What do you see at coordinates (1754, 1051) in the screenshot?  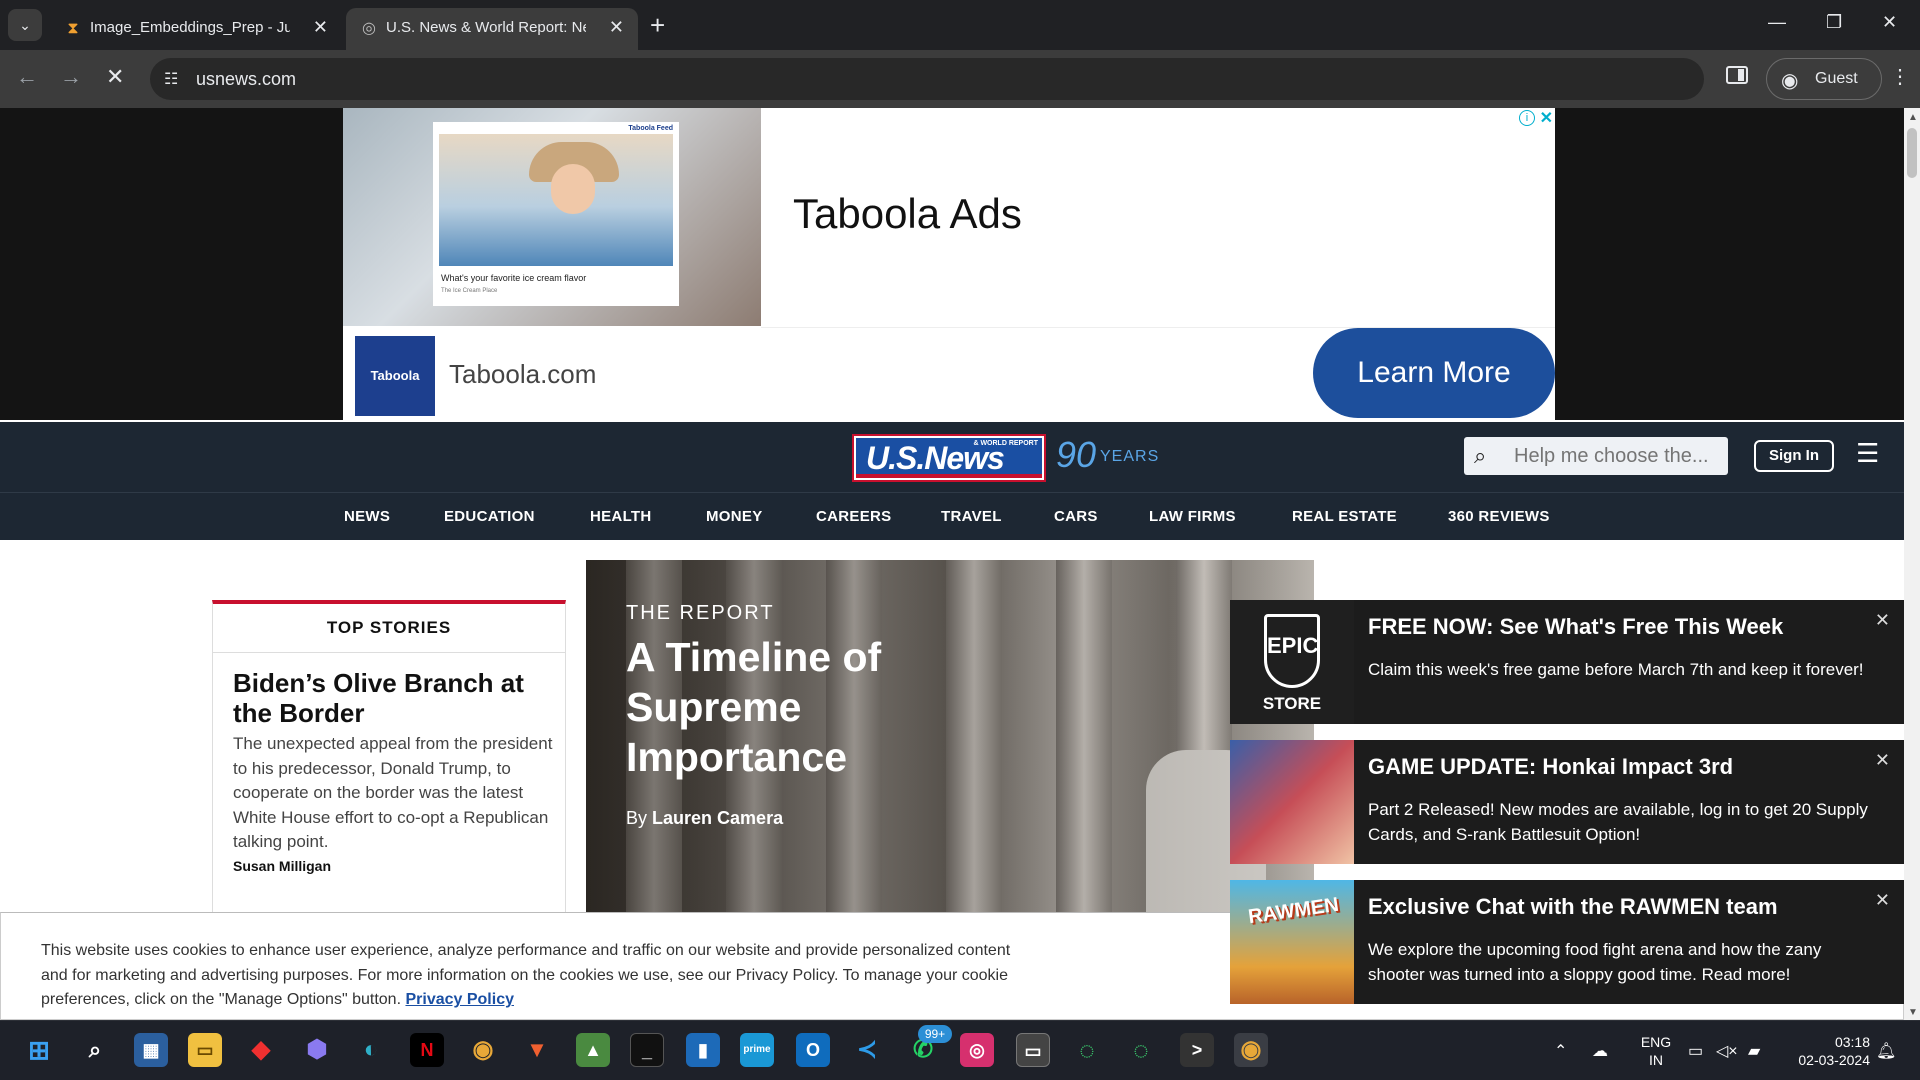 I see `battery-icon: ▰` at bounding box center [1754, 1051].